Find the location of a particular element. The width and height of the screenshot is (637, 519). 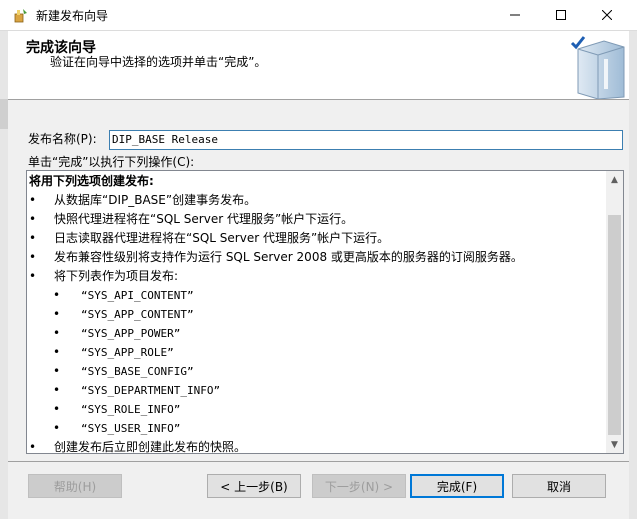

article-name: “SYS_APP_CONTENT” is located at coordinates (137, 314).